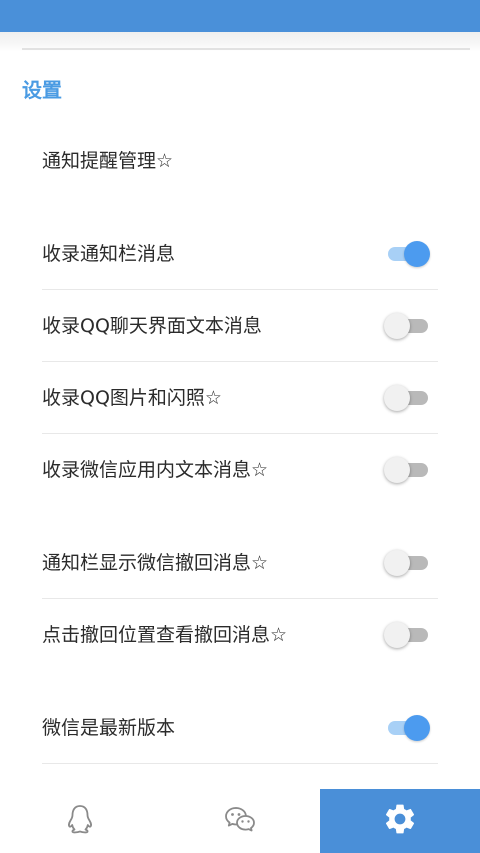  Describe the element at coordinates (407, 254) in the screenshot. I see `capture-notification-bar-toggle` at that location.